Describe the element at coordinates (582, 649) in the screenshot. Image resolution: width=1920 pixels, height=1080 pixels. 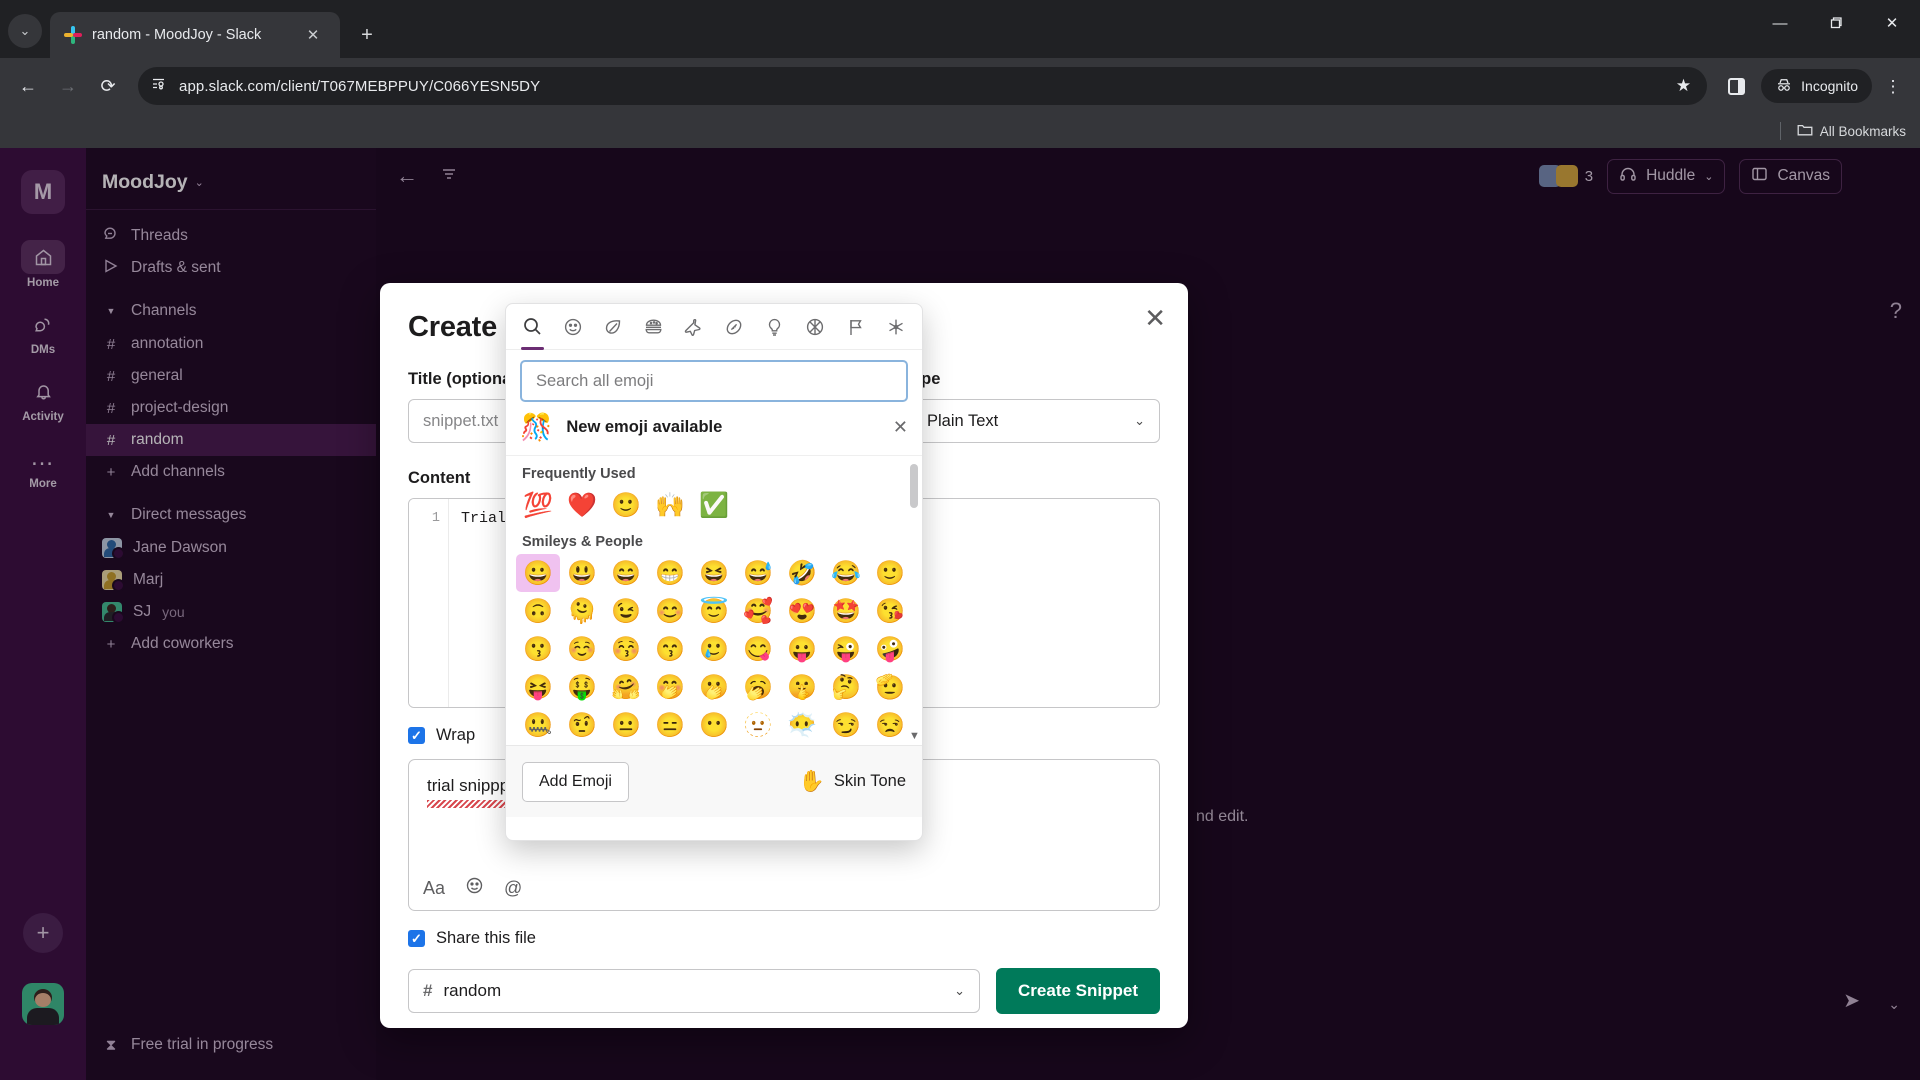
I see `emoji-cell: ☺️` at that location.